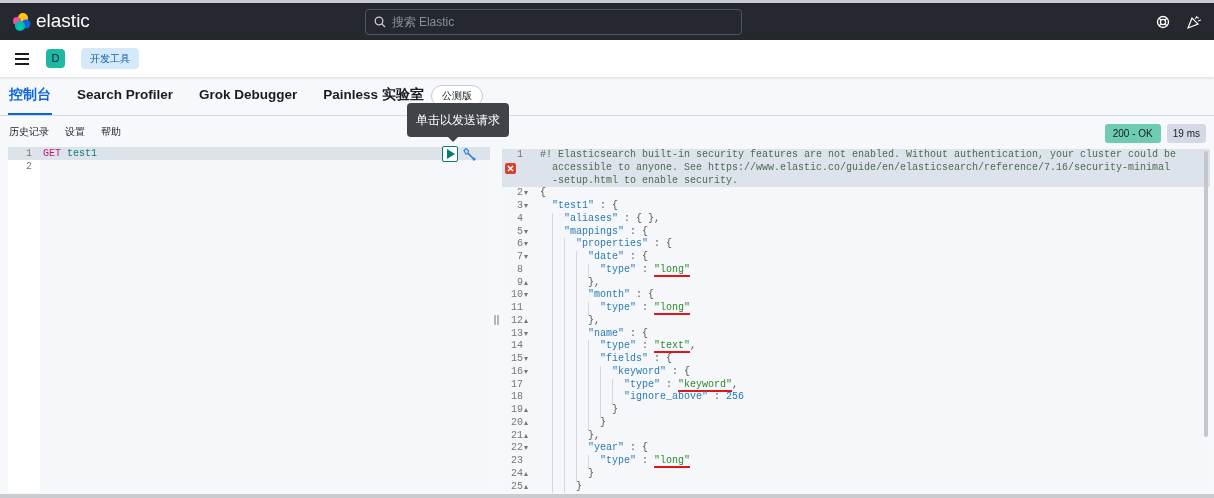 Image resolution: width=1214 pixels, height=498 pixels. I want to click on help-icon, so click(1162, 21).